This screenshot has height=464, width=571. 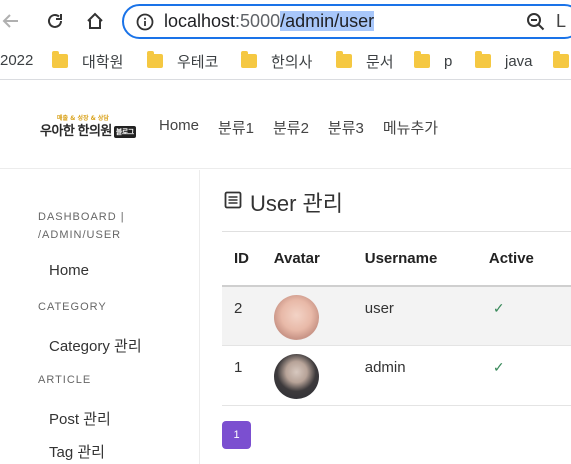 I want to click on url-text: localhost:5000/admin/user, so click(x=269, y=21).